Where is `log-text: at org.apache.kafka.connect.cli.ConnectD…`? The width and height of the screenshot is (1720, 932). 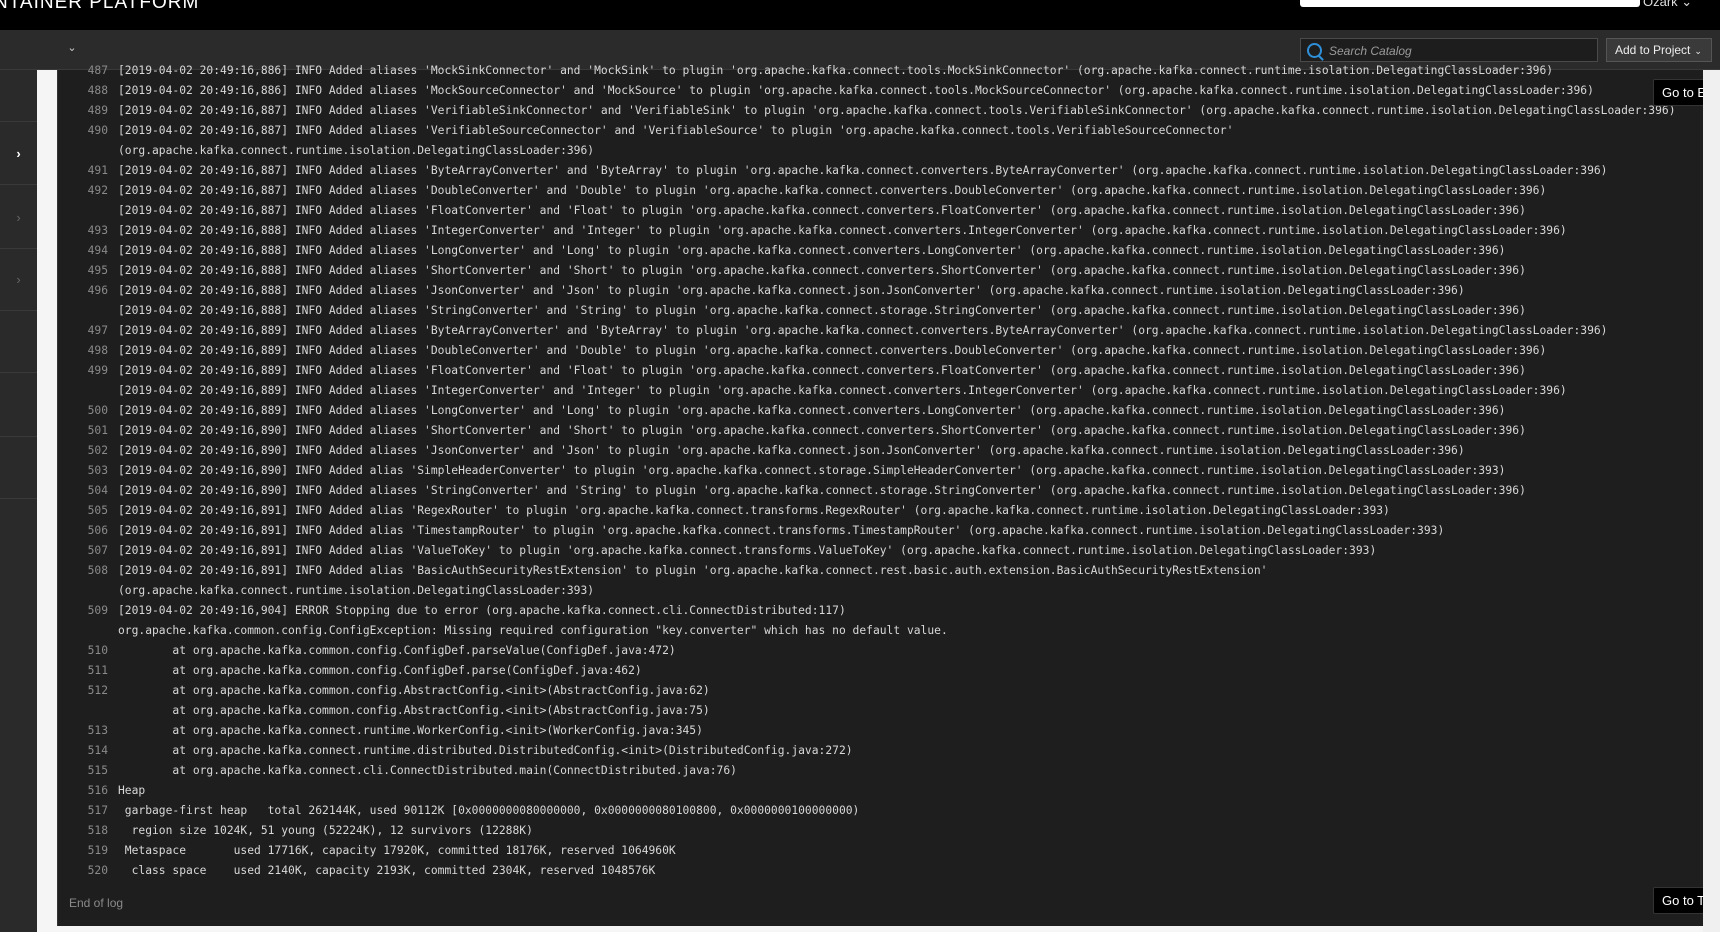 log-text: at org.apache.kafka.connect.cli.ConnectD… is located at coordinates (427, 770).